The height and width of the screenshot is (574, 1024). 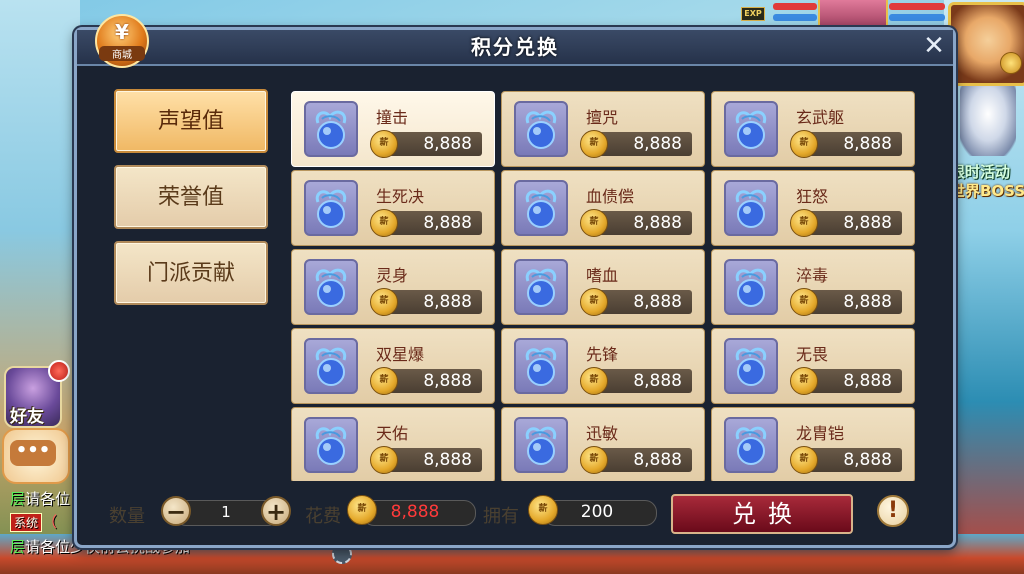 I want to click on item-name: 玄武躯, so click(x=820, y=117).